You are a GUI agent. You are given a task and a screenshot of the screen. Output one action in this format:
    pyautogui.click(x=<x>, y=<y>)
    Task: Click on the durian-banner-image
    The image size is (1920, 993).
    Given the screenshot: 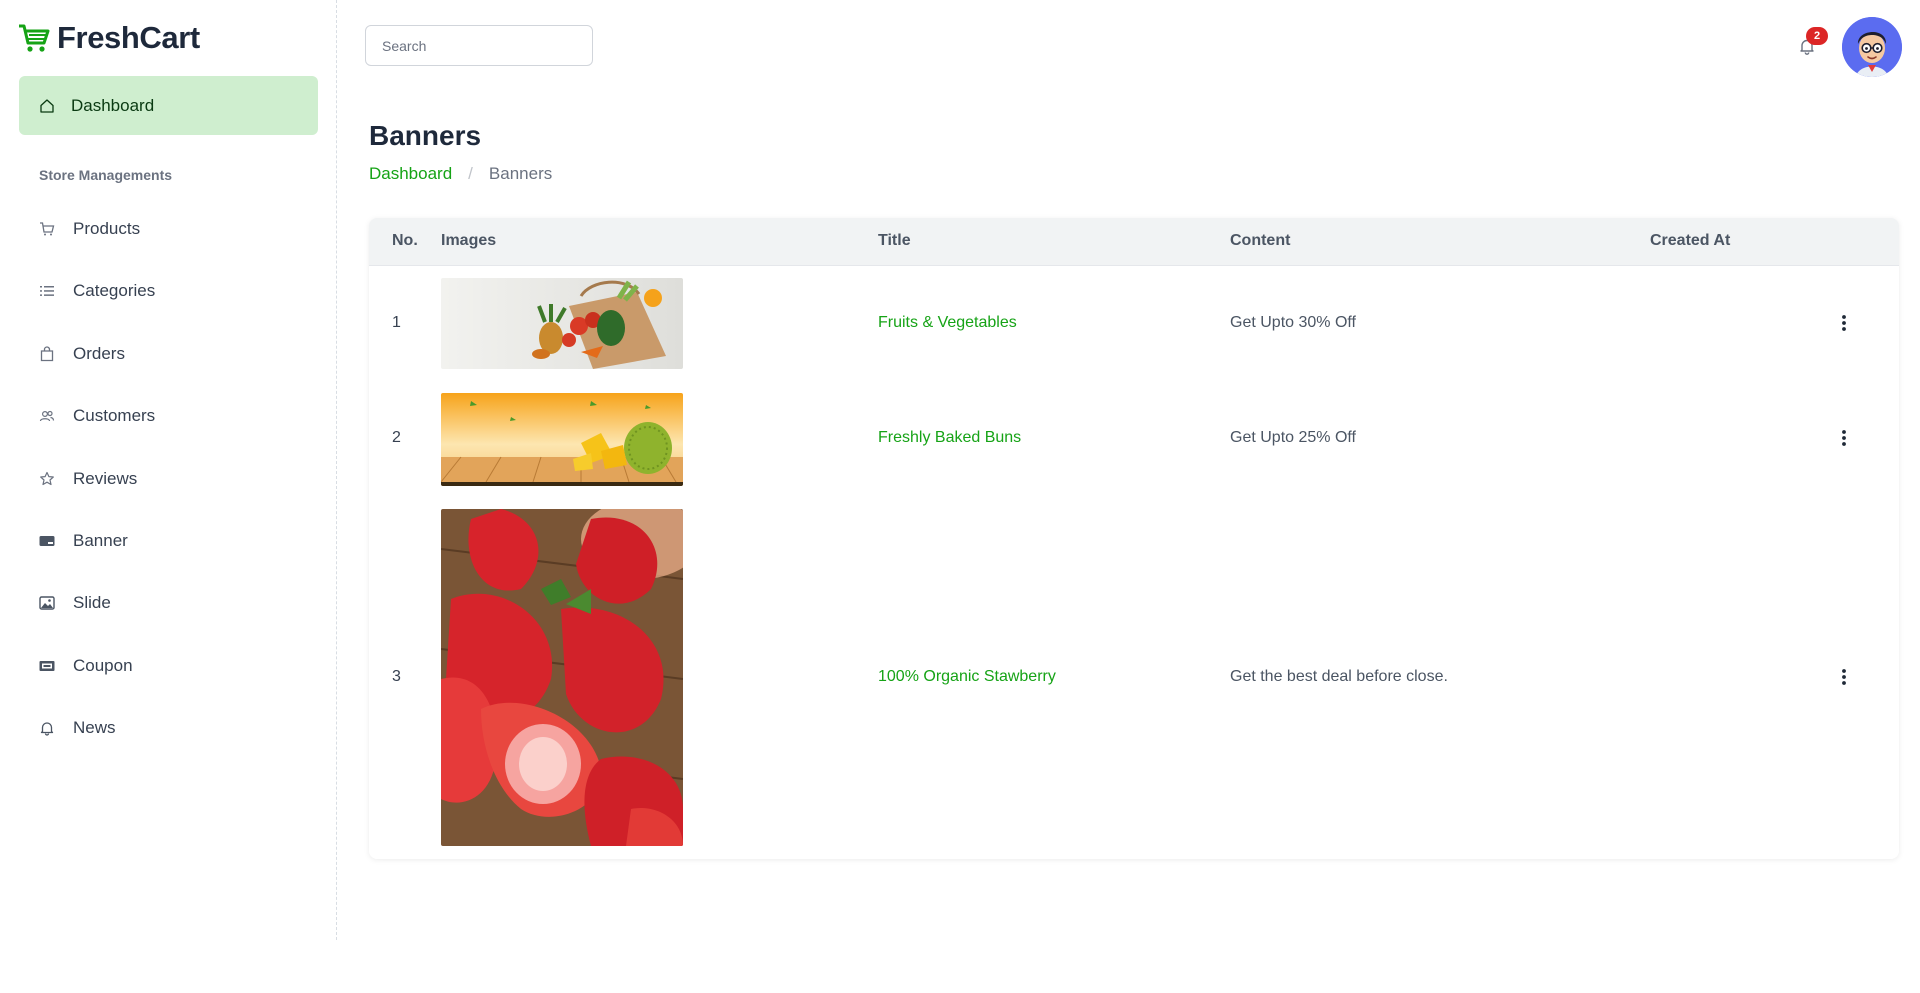 What is the action you would take?
    pyautogui.click(x=562, y=439)
    